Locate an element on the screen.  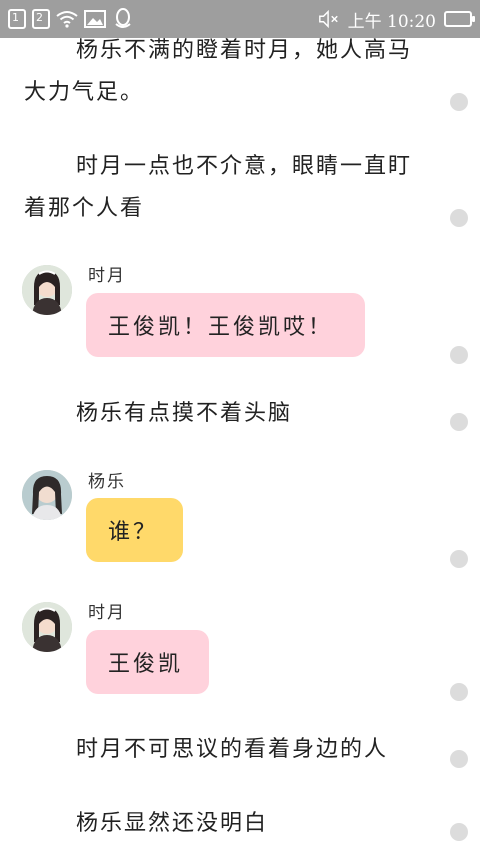
battery-icon is located at coordinates (459, 19).